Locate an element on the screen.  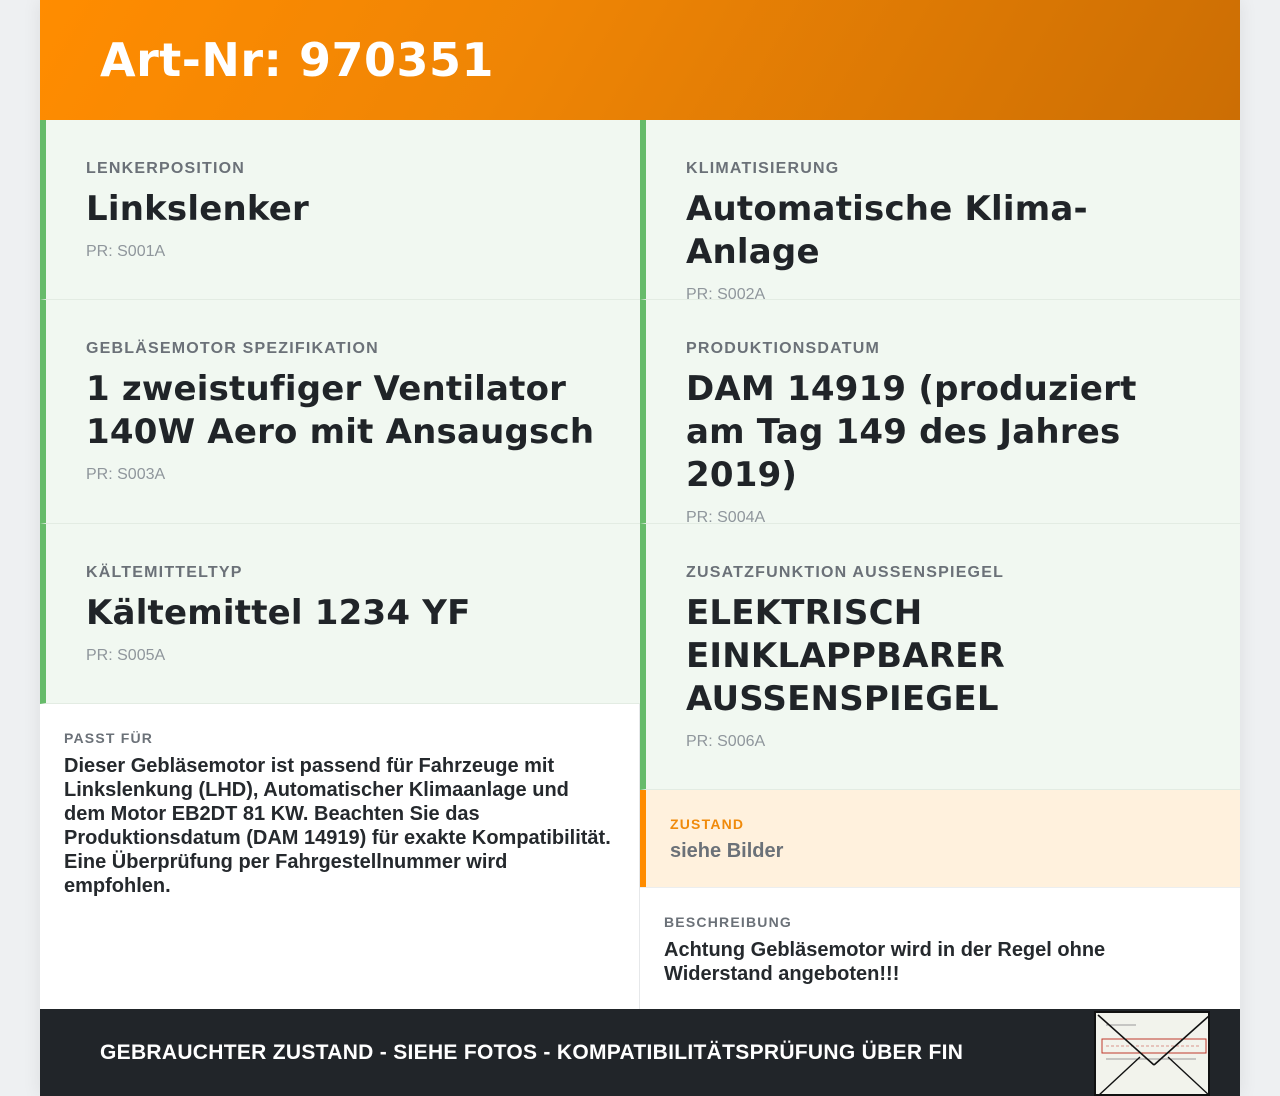
spec-label: ZUSATZFUNKTION AUSSENSPIEGEL is located at coordinates (845, 572).